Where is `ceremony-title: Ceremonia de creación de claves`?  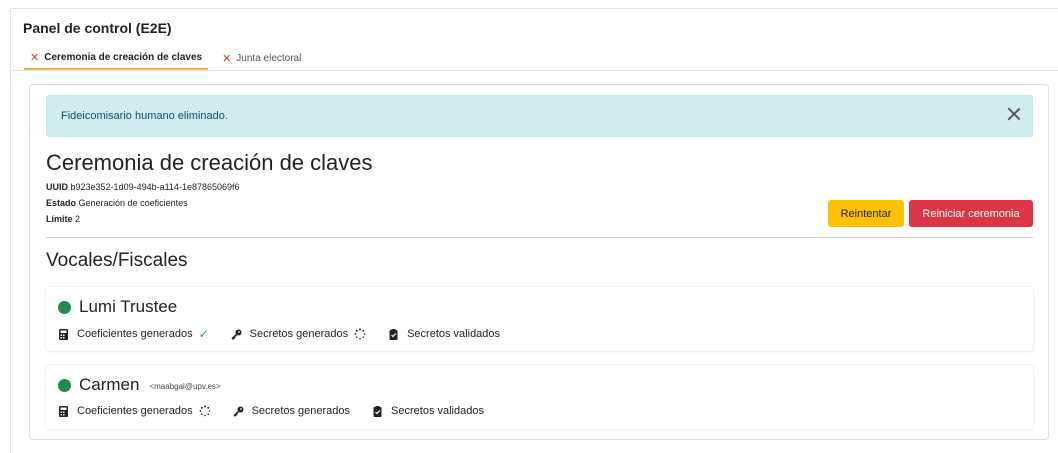 ceremony-title: Ceremonia de creación de claves is located at coordinates (209, 162).